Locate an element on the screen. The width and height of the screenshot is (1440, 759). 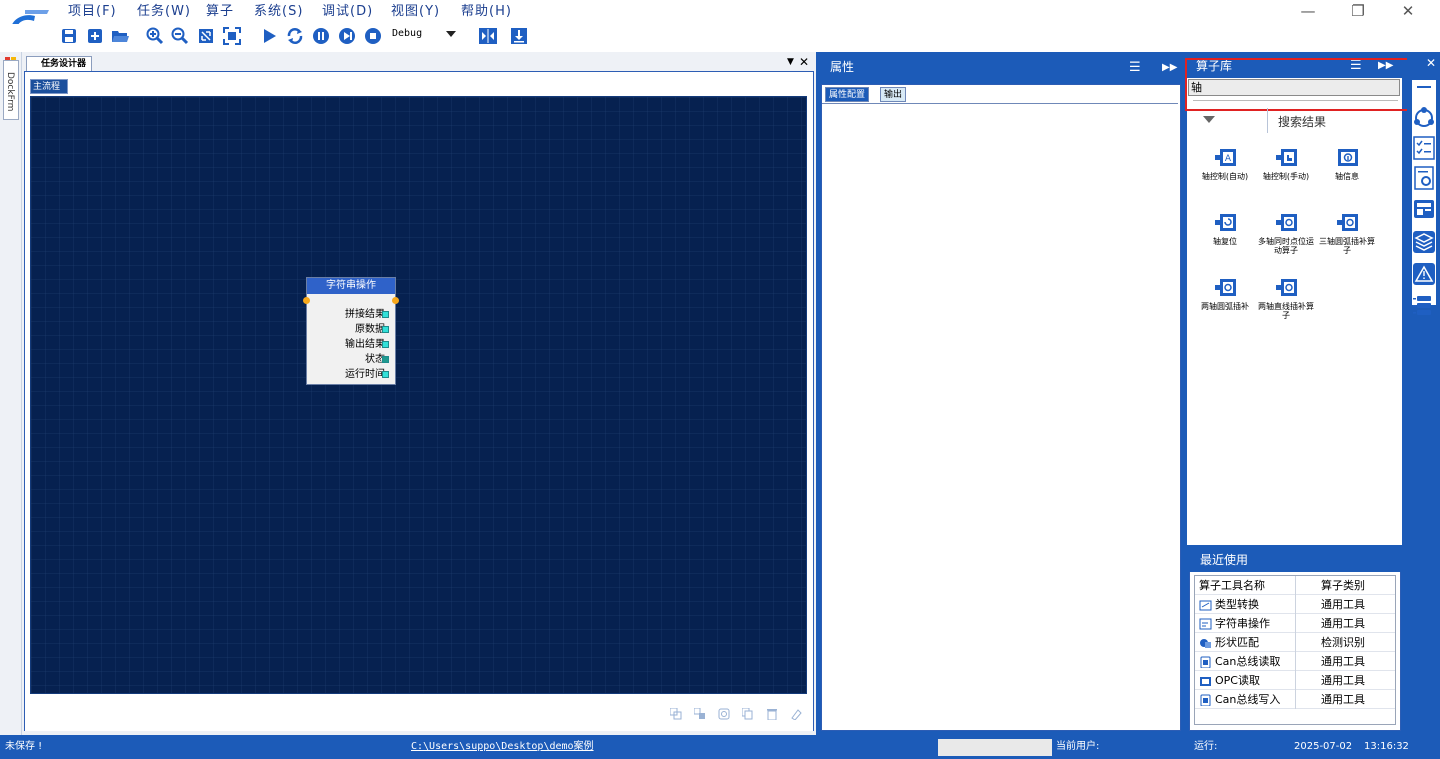
layout-icon is located at coordinates (1424, 210).